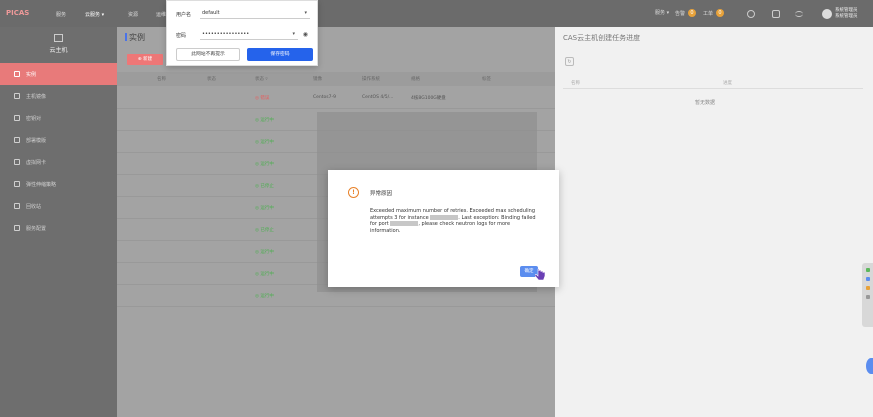 The width and height of the screenshot is (873, 417). Describe the element at coordinates (135, 37) in the screenshot. I see `page-title: 实例` at that location.